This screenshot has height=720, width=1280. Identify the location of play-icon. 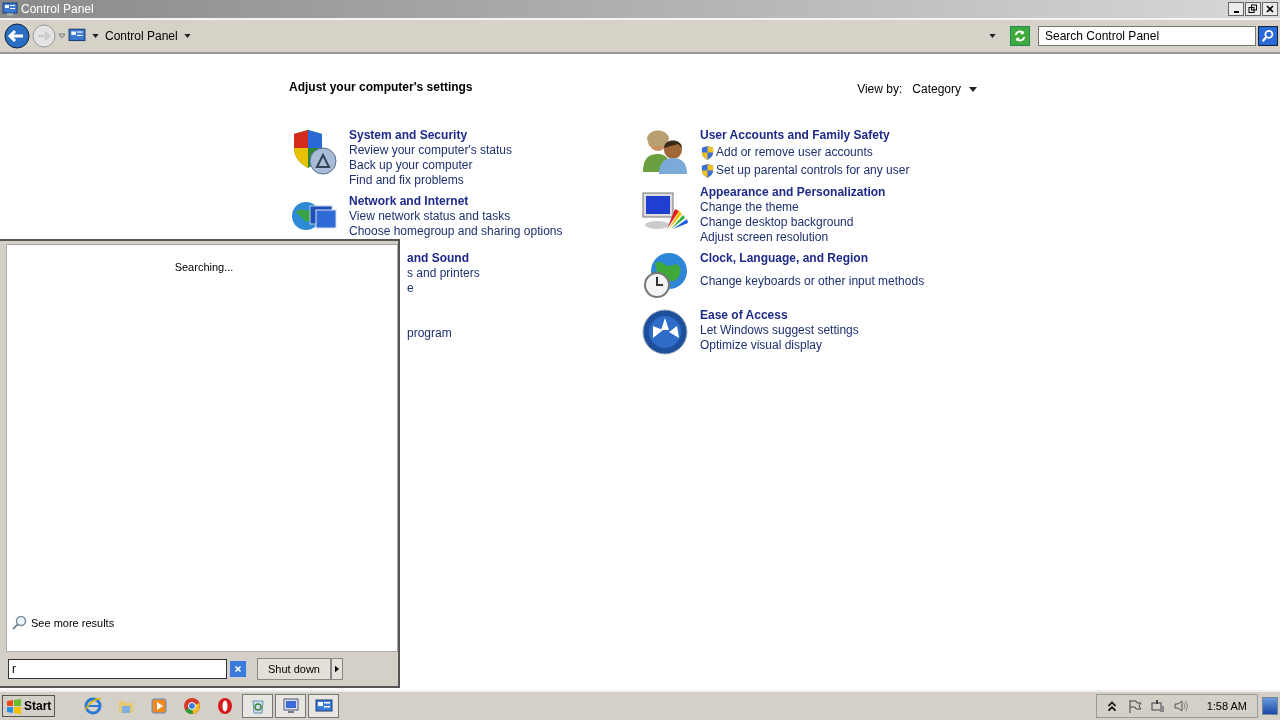
(158, 706).